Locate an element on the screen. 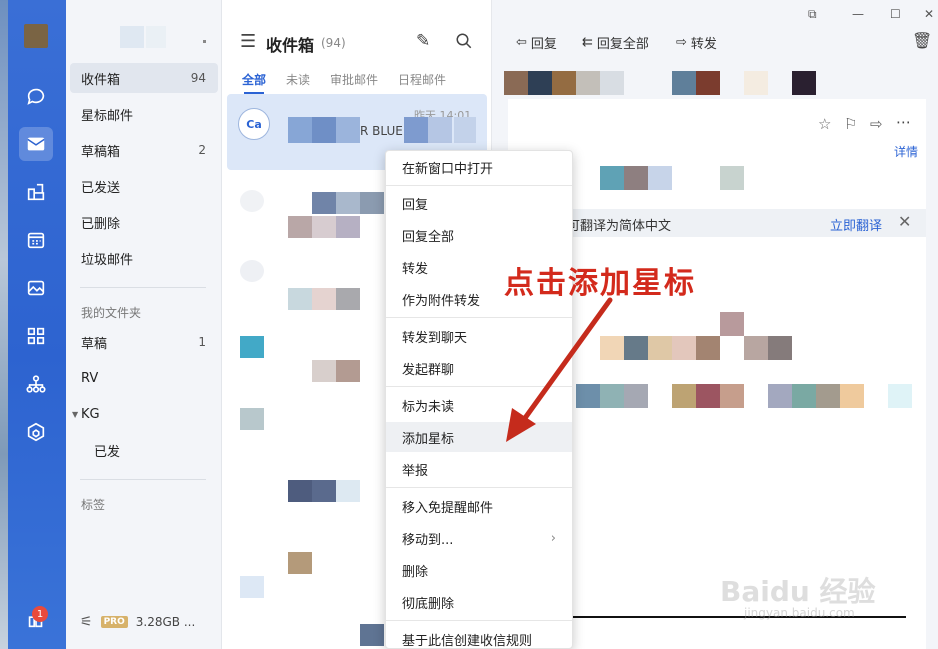  menu-create-rule: 基于此信创建收信规则 is located at coordinates (479, 636).